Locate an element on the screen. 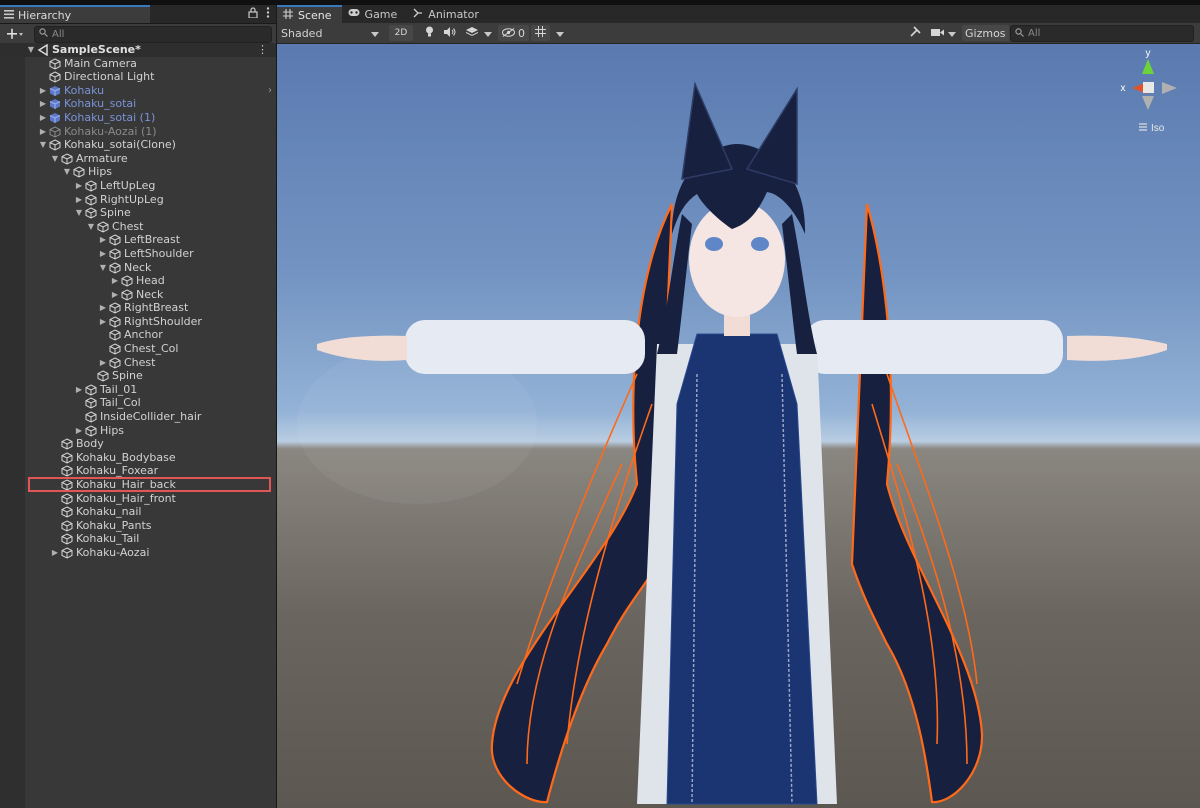 This screenshot has height=808, width=1200. hierarchy-row: ▼ Chest is located at coordinates (138, 227).